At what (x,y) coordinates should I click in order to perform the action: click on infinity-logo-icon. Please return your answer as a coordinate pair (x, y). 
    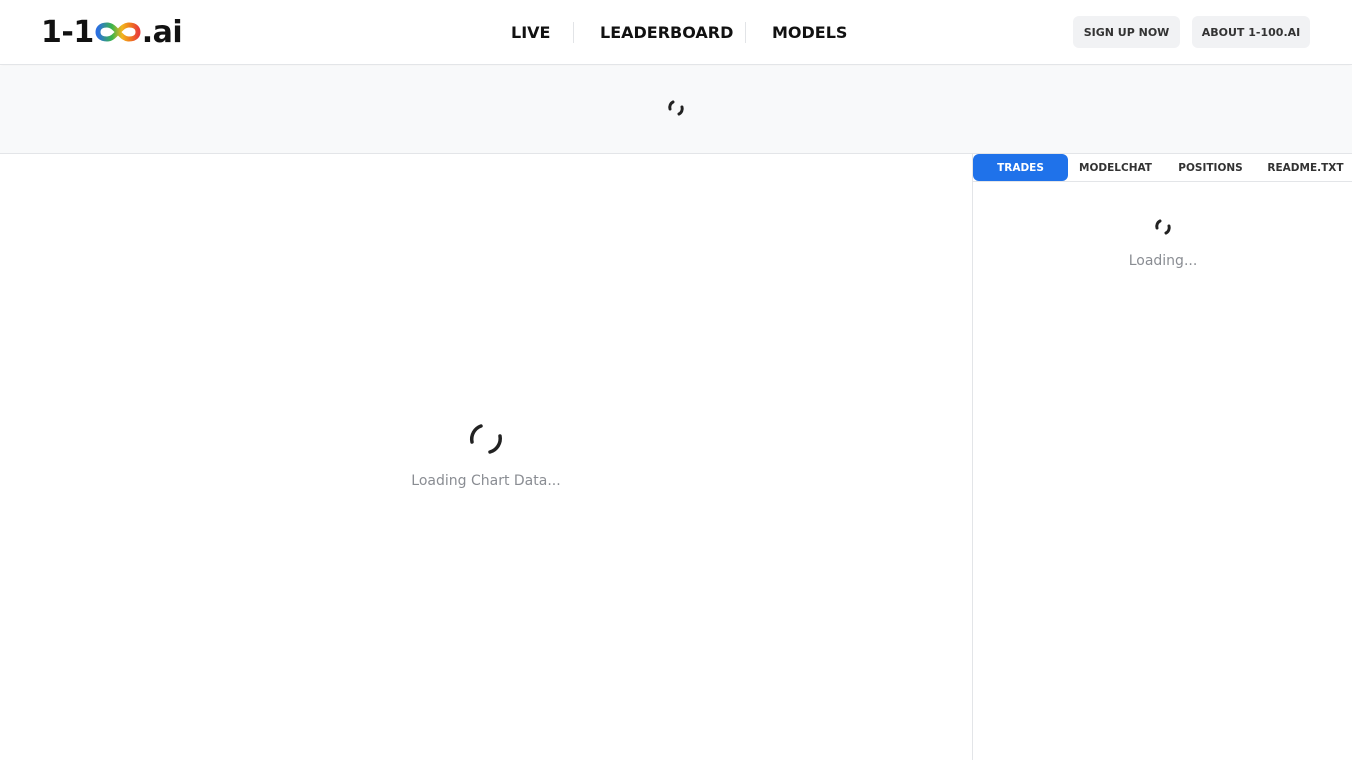
    Looking at the image, I should click on (118, 32).